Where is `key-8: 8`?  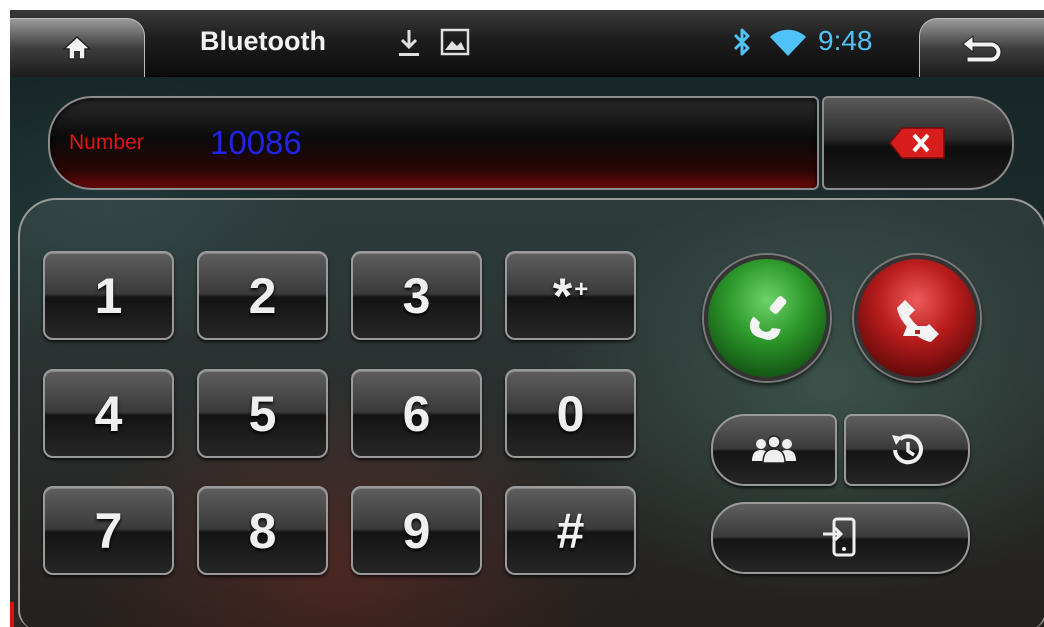
key-8: 8 is located at coordinates (262, 530).